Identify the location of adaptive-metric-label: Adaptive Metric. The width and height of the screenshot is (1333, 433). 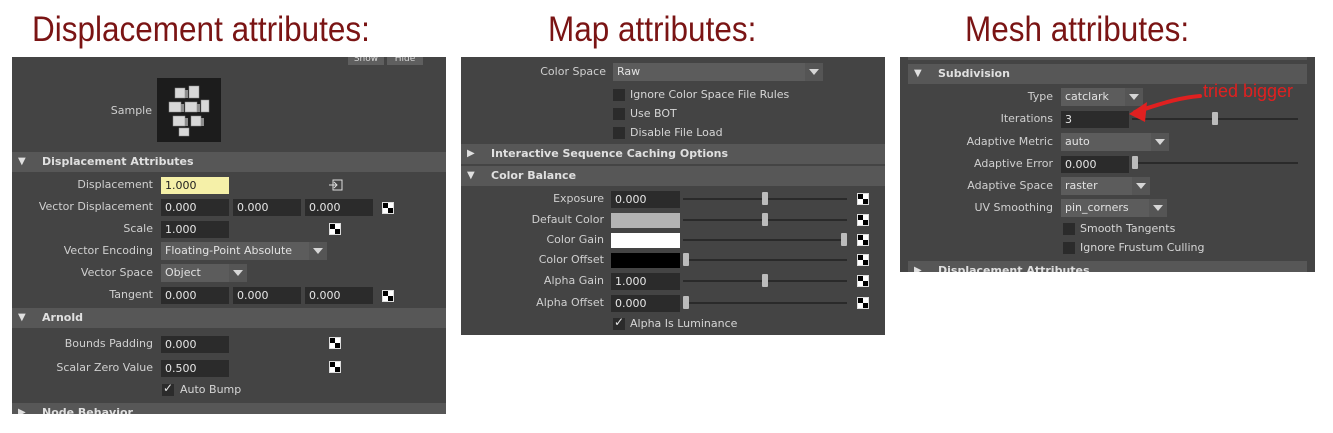
(1009, 141).